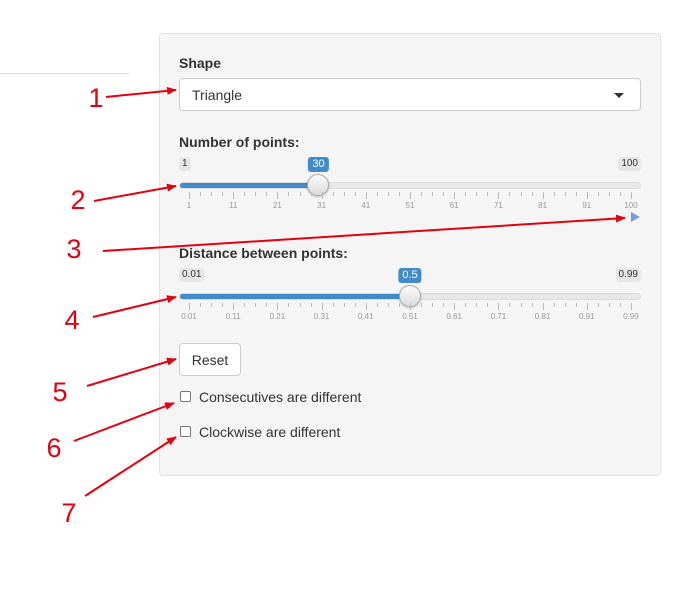  I want to click on annotation-number-4: 4, so click(72, 320).